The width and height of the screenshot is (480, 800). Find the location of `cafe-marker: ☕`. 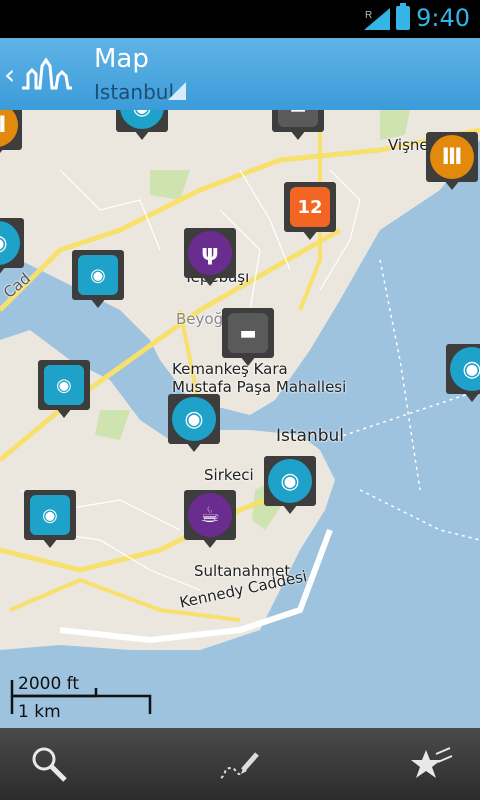

cafe-marker: ☕ is located at coordinates (210, 519).